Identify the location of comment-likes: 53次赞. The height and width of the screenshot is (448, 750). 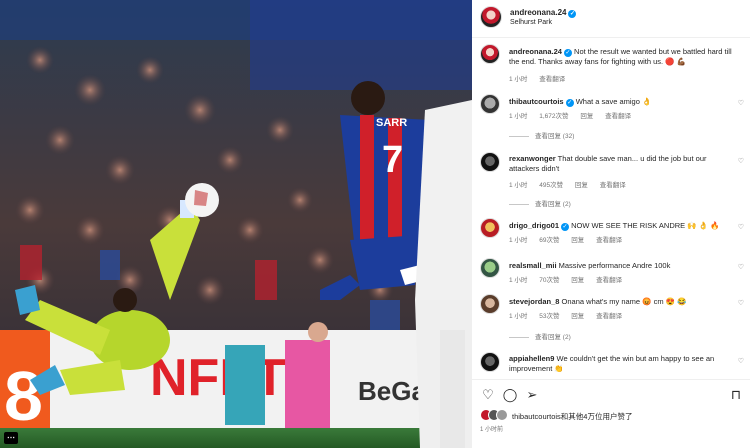
(549, 316).